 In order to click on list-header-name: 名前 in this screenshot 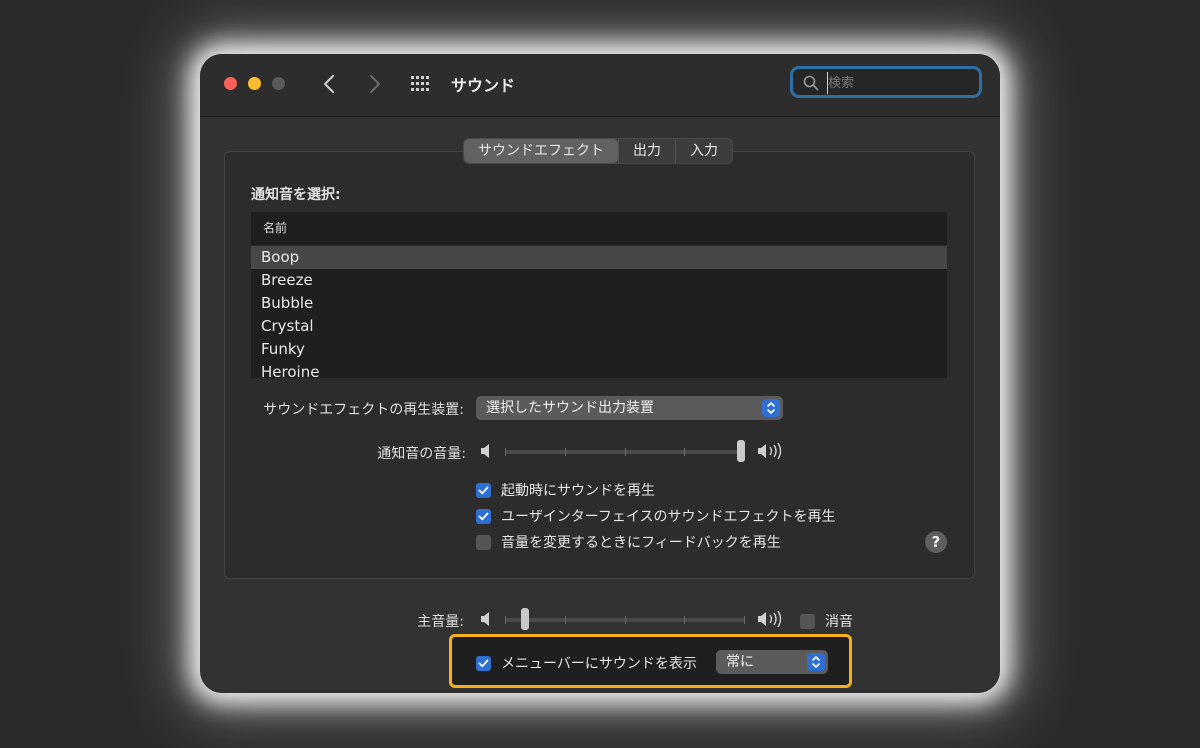, I will do `click(599, 229)`.